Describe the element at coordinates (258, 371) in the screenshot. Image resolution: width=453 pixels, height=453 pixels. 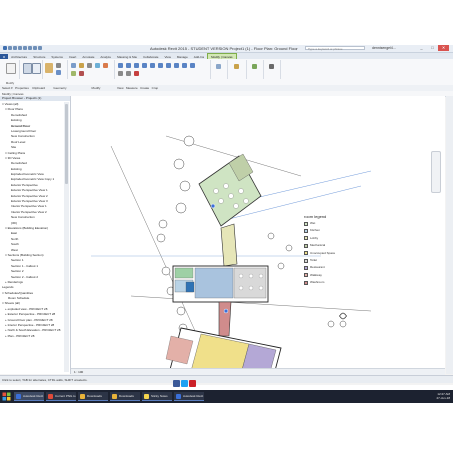
I see `view-control-bar: 1 : 100` at that location.